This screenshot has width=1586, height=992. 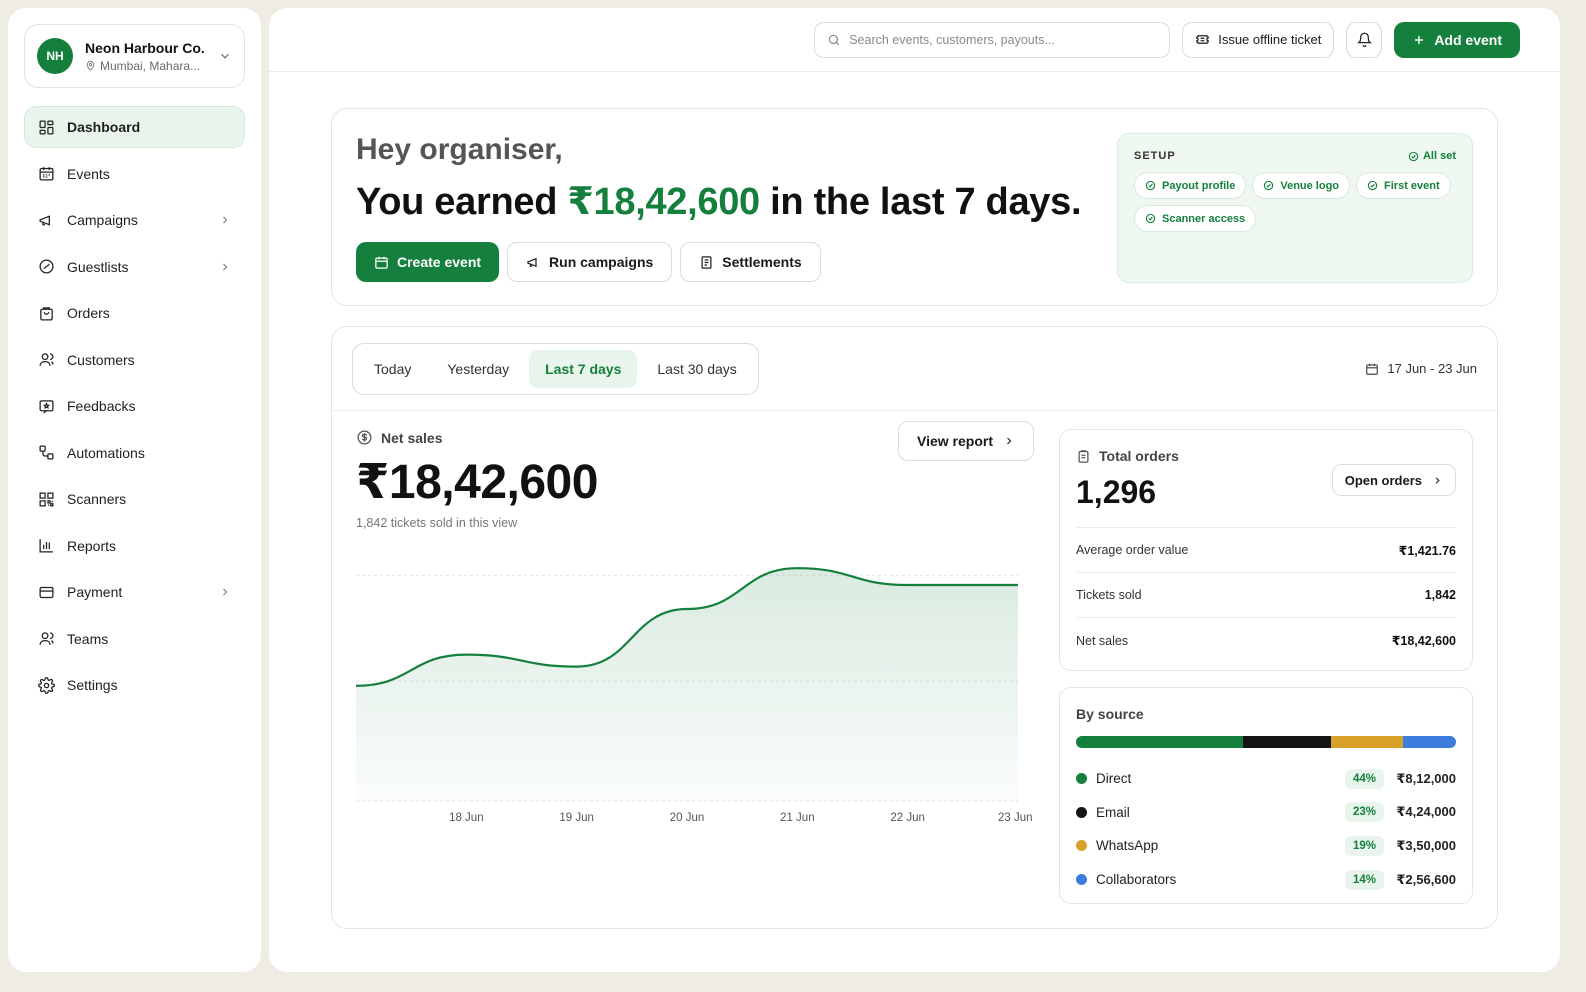 What do you see at coordinates (46, 592) in the screenshot?
I see `credit-card-icon` at bounding box center [46, 592].